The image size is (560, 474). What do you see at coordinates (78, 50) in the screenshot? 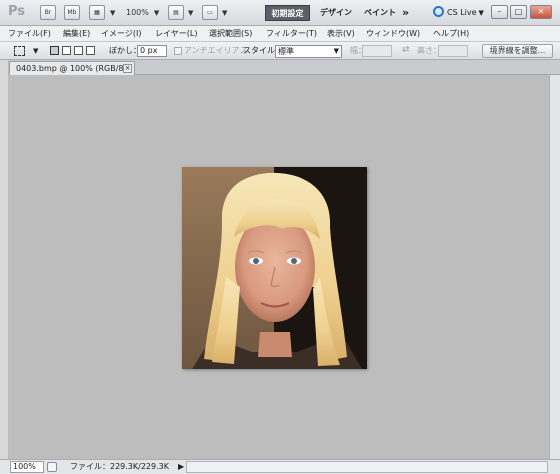
I see `subtract-from-selection-icon` at bounding box center [78, 50].